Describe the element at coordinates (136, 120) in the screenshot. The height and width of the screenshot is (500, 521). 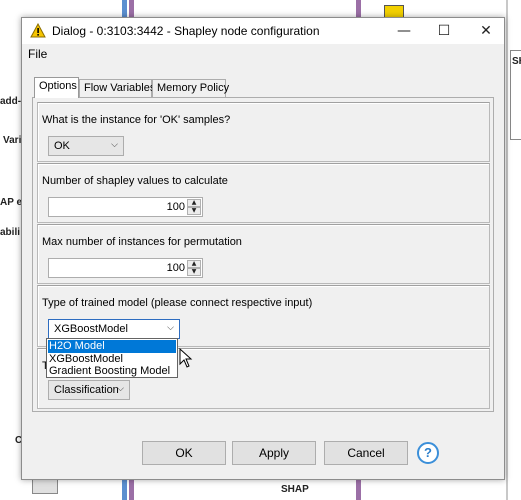
I see `ok-instance-label: What is the instance for 'OK' samples?` at that location.